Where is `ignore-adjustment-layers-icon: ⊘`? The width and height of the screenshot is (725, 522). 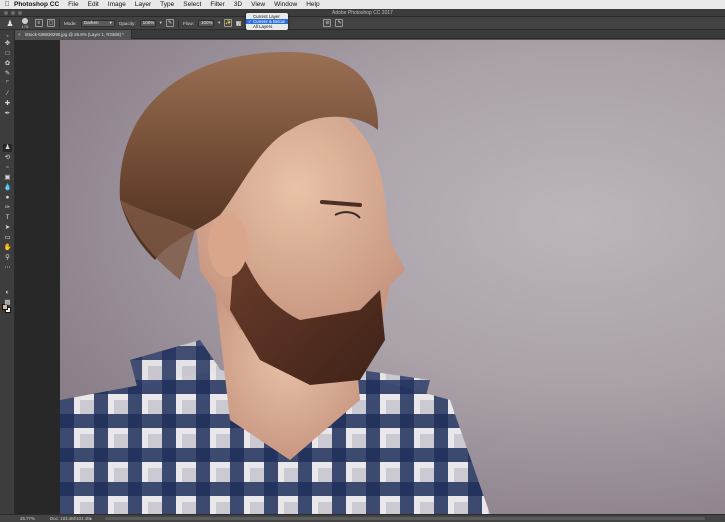
ignore-adjustment-layers-icon: ⊘ is located at coordinates (327, 23).